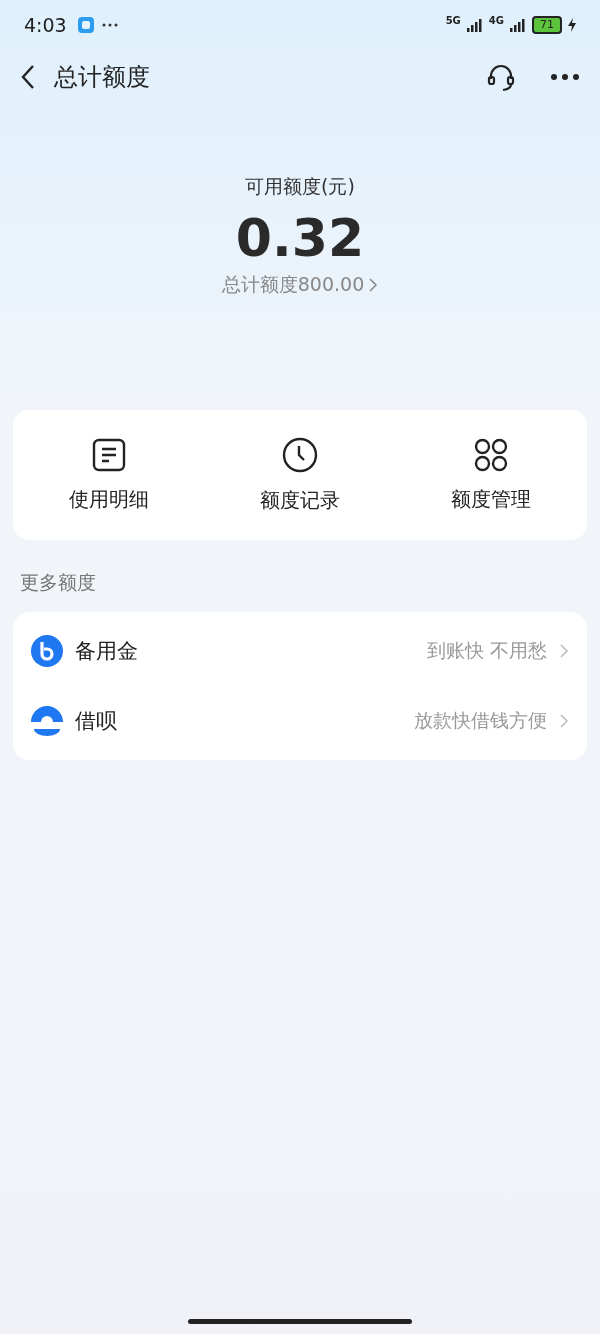 The height and width of the screenshot is (1334, 600). What do you see at coordinates (109, 25) in the screenshot?
I see `more-notifications-icon` at bounding box center [109, 25].